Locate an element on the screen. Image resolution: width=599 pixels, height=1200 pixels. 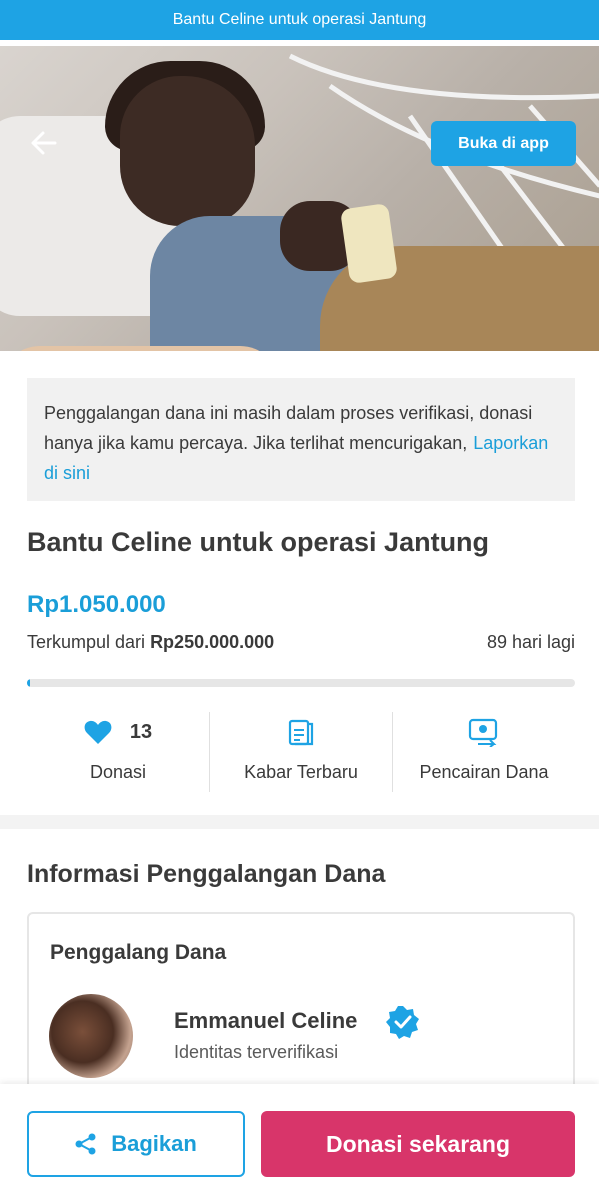
open-in-app-button: Buka di app is located at coordinates (503, 143).